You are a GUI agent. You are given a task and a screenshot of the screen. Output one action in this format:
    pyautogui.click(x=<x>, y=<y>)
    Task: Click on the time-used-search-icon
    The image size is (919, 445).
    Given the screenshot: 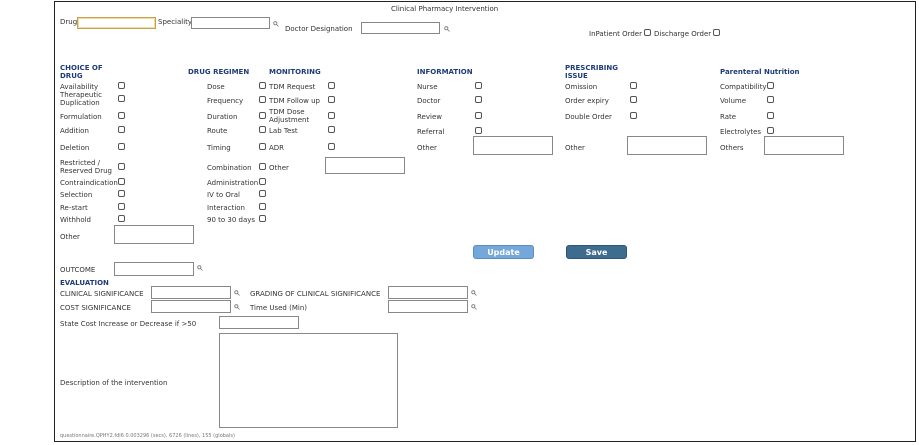 What is the action you would take?
    pyautogui.click(x=474, y=307)
    